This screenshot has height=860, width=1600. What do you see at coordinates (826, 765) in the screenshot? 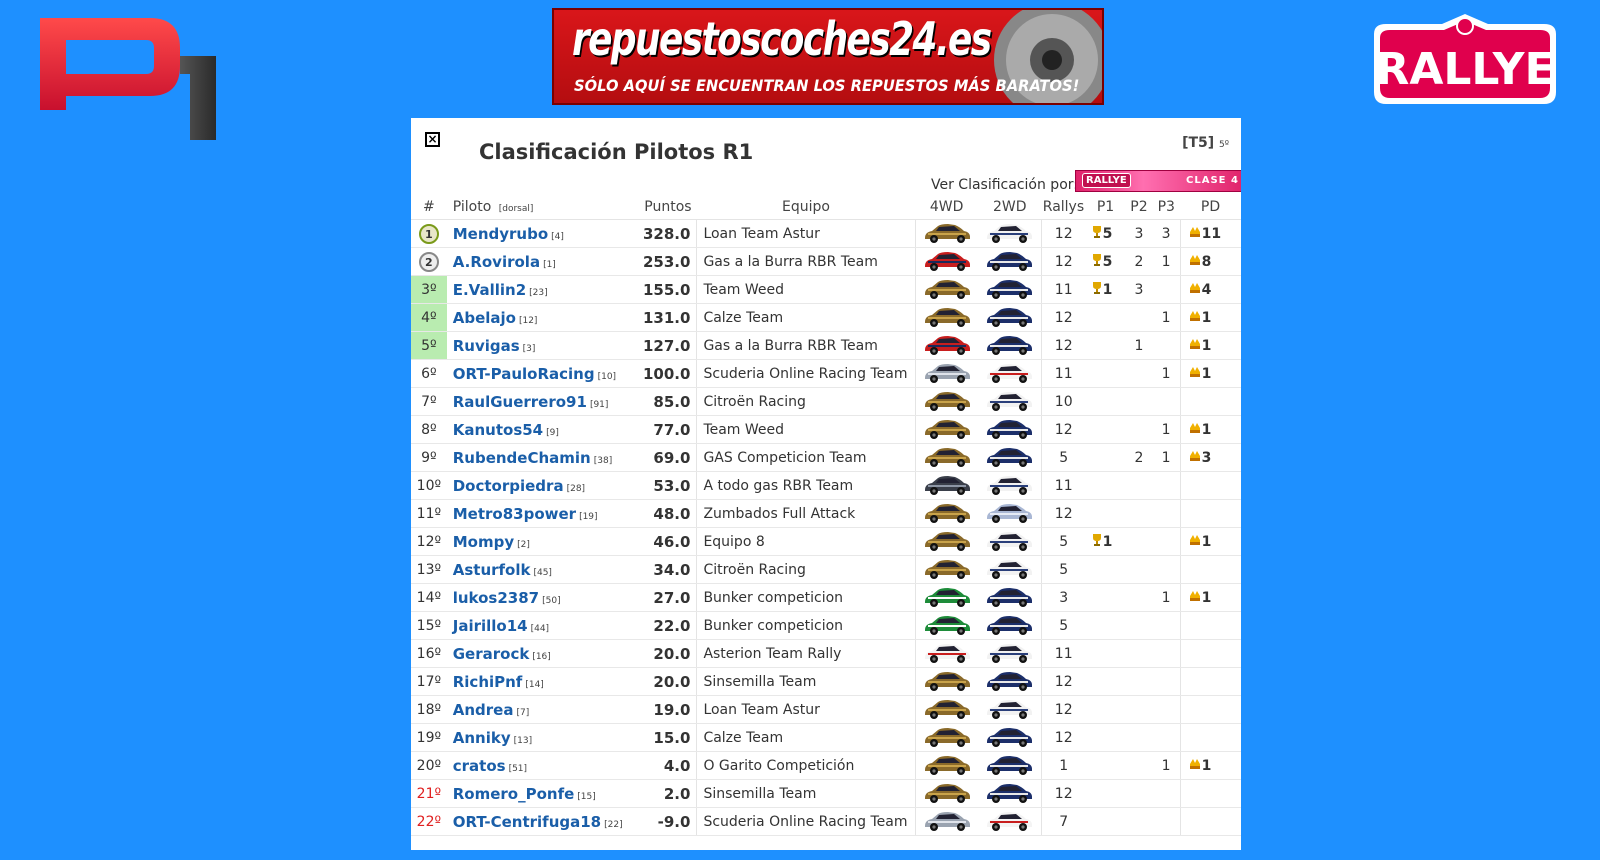
I see `table-row: 20º cratos [51] 4.0 O Garito Competición 1 1 1` at bounding box center [826, 765].